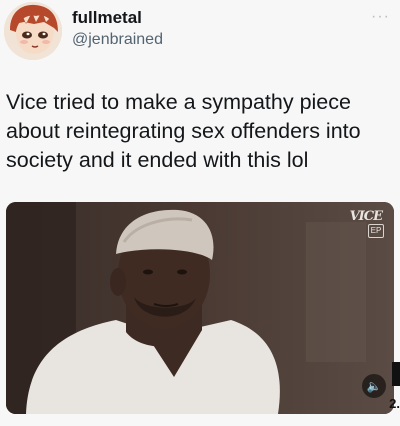  I want to click on user-handle: @jenbrained, so click(117, 40).